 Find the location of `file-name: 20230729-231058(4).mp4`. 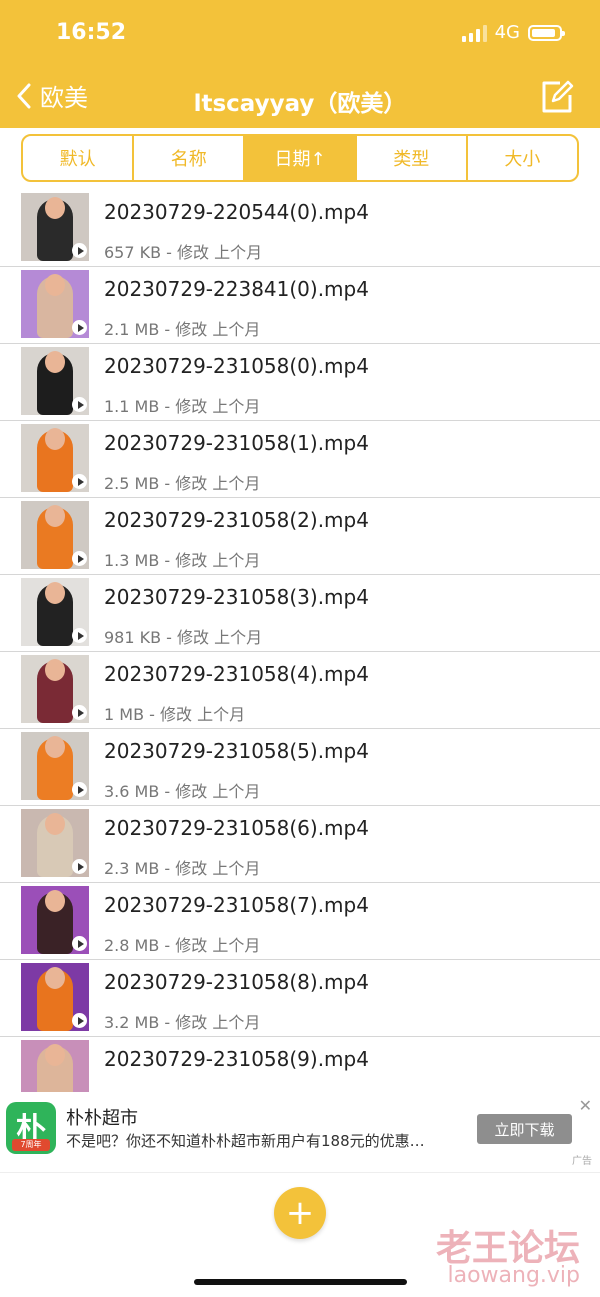

file-name: 20230729-231058(4).mp4 is located at coordinates (236, 674).